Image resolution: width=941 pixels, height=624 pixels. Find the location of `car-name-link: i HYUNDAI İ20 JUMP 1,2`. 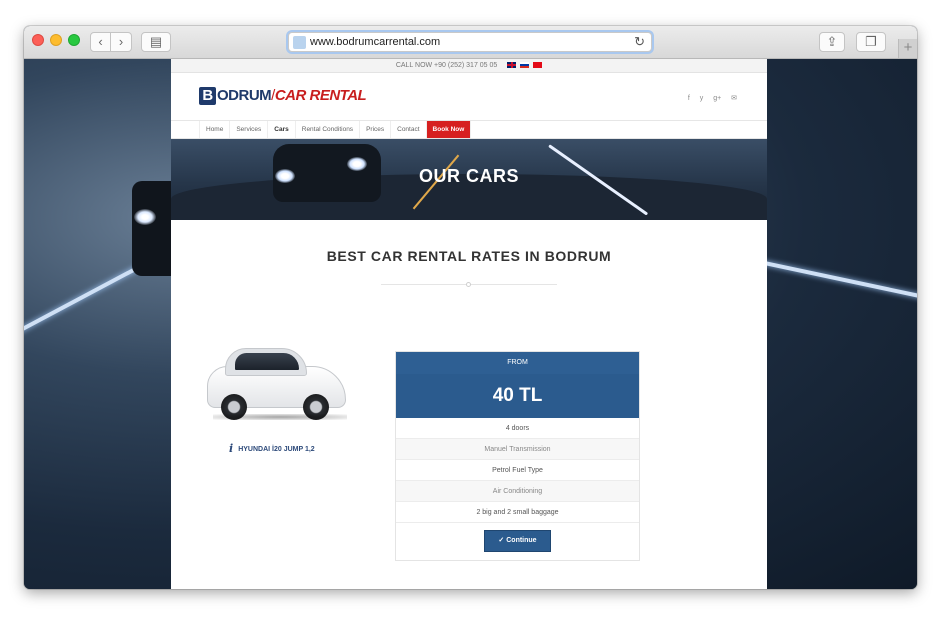

car-name-link: i HYUNDAI İ20 JUMP 1,2 is located at coordinates (272, 448).